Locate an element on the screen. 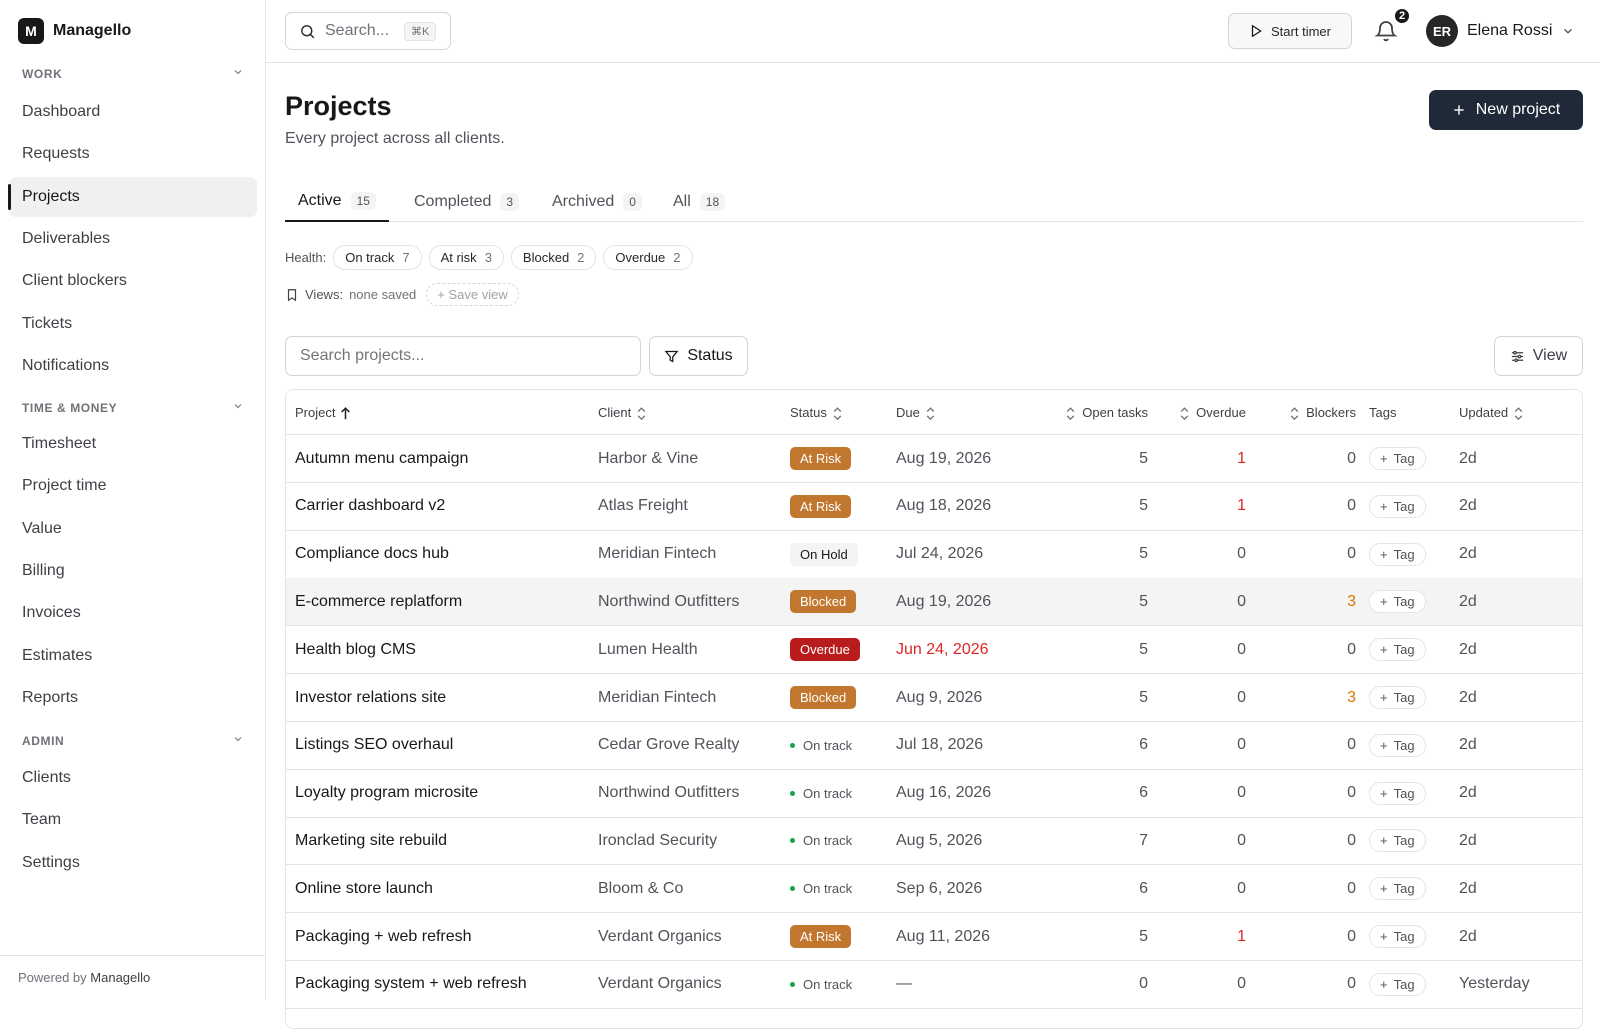 The width and height of the screenshot is (1600, 1029). sidebar-item-tickets: Tickets is located at coordinates (133, 324).